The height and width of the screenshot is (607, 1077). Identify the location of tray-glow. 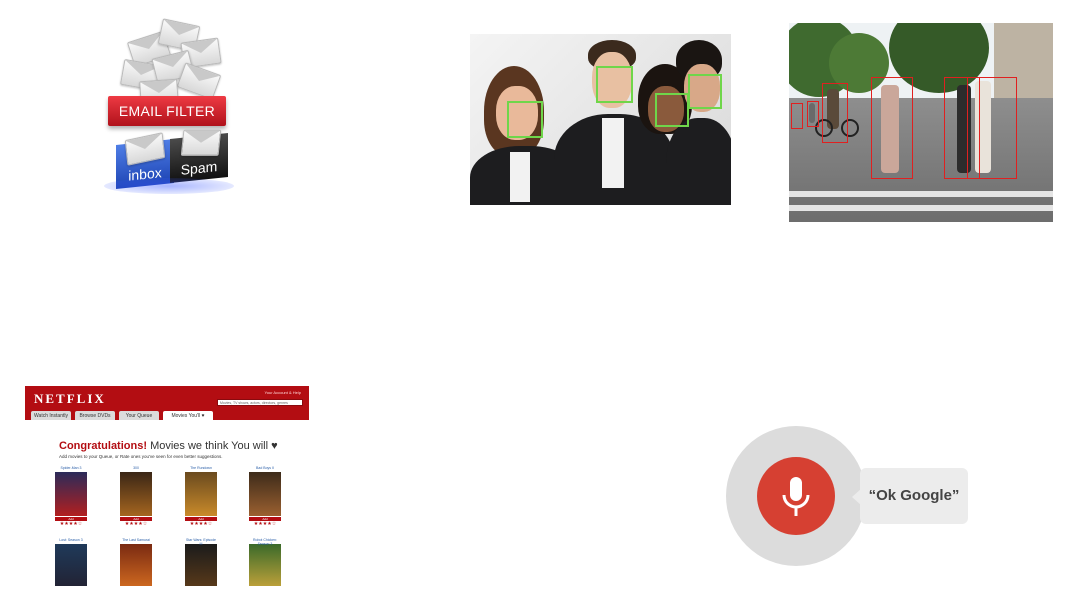
(169, 186).